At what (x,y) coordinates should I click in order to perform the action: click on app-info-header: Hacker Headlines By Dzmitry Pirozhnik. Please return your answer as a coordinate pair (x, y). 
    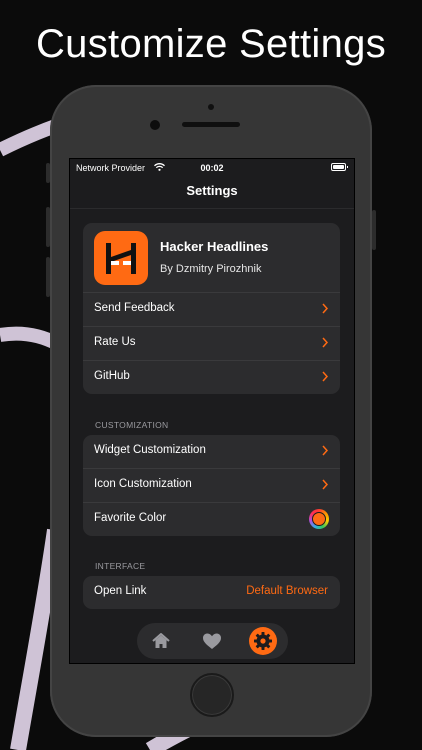
    Looking at the image, I should click on (211, 258).